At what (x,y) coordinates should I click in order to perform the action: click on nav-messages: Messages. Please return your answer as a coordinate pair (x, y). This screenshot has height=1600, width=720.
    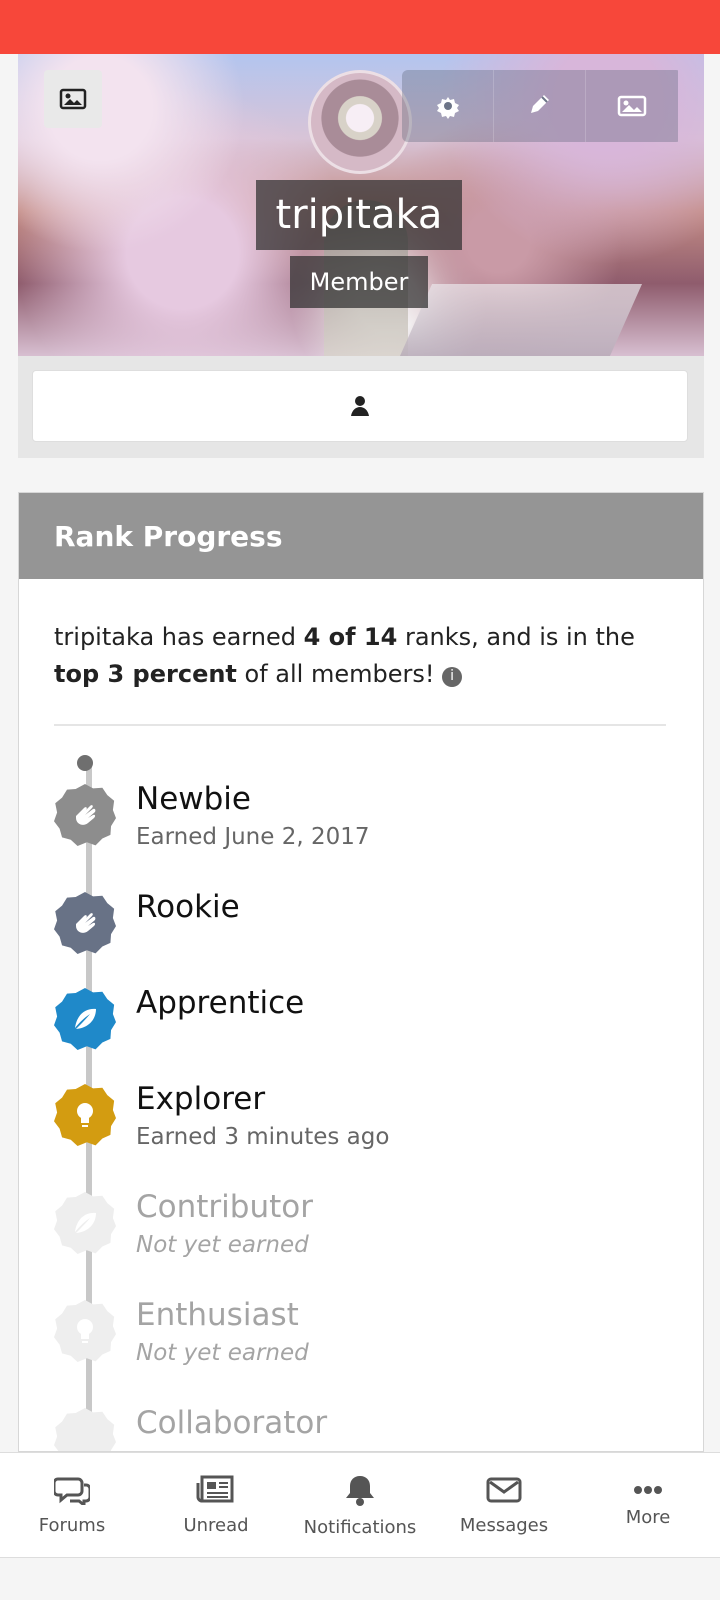
    Looking at the image, I should click on (504, 1505).